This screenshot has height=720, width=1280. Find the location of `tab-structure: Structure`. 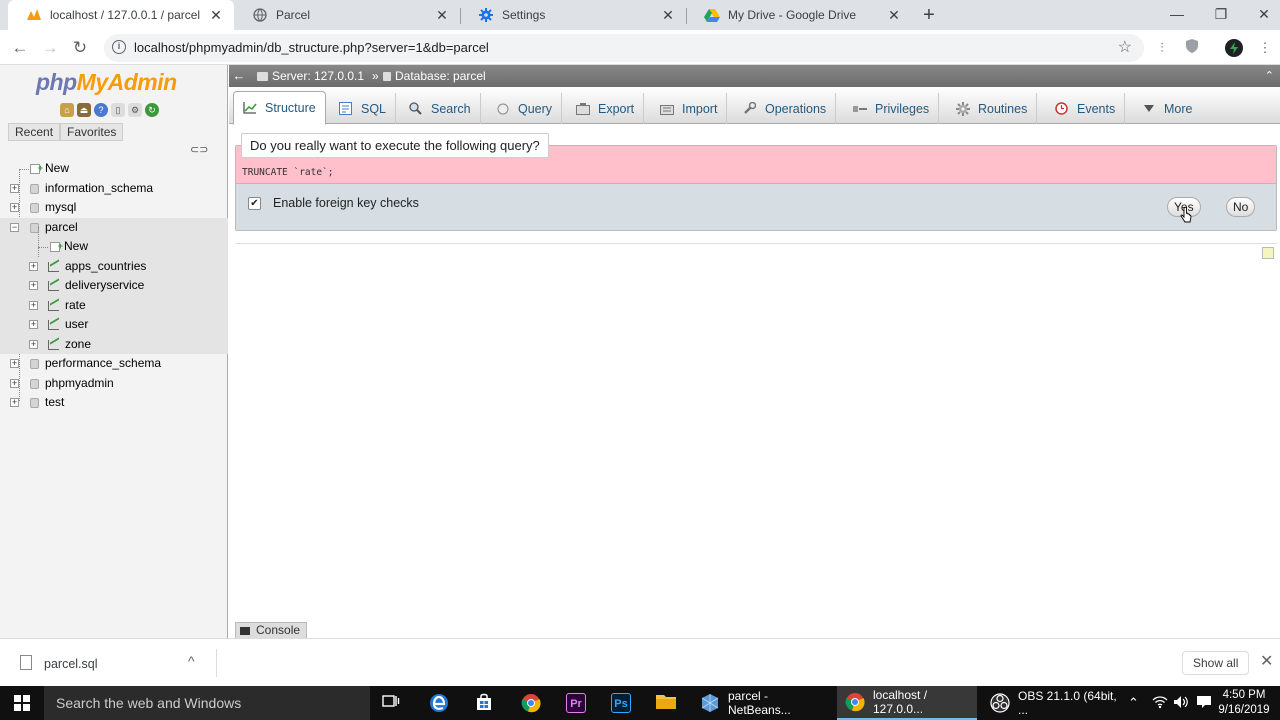

tab-structure: Structure is located at coordinates (279, 108).